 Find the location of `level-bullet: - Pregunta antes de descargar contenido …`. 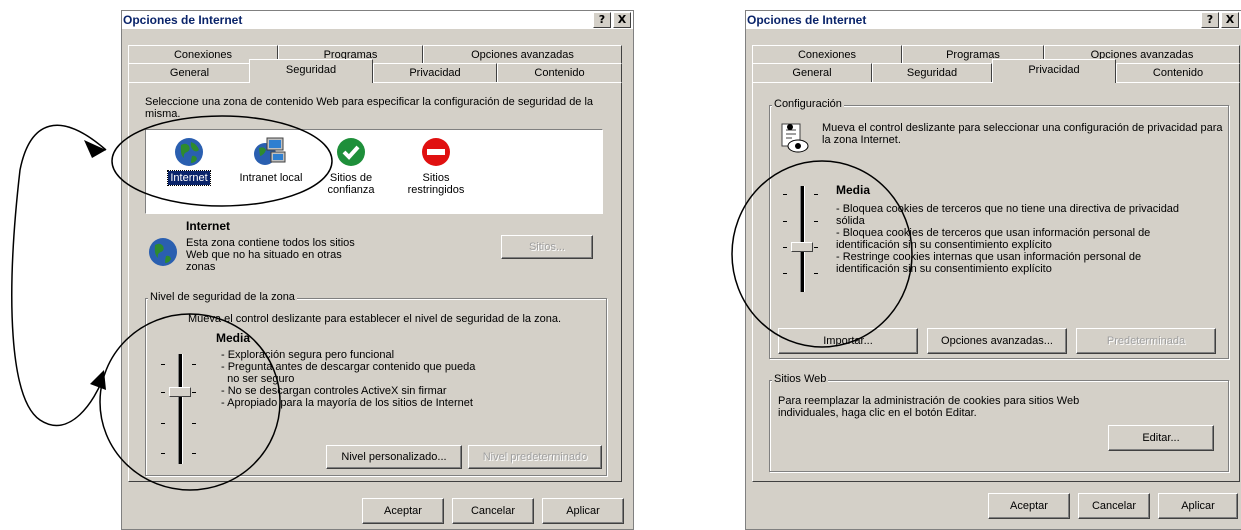

level-bullet: - Pregunta antes de descargar contenido … is located at coordinates (348, 367).